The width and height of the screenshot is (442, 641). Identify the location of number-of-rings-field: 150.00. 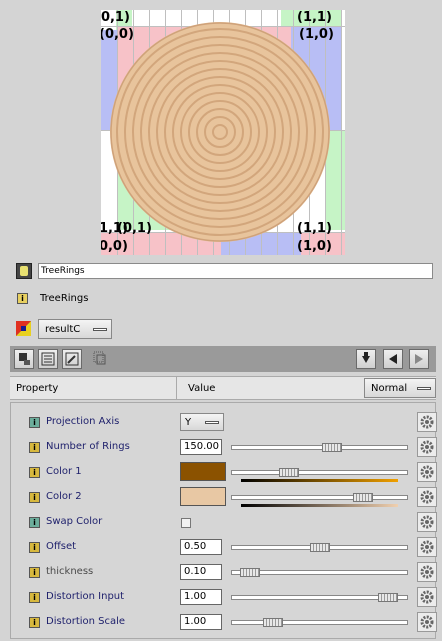
(201, 447).